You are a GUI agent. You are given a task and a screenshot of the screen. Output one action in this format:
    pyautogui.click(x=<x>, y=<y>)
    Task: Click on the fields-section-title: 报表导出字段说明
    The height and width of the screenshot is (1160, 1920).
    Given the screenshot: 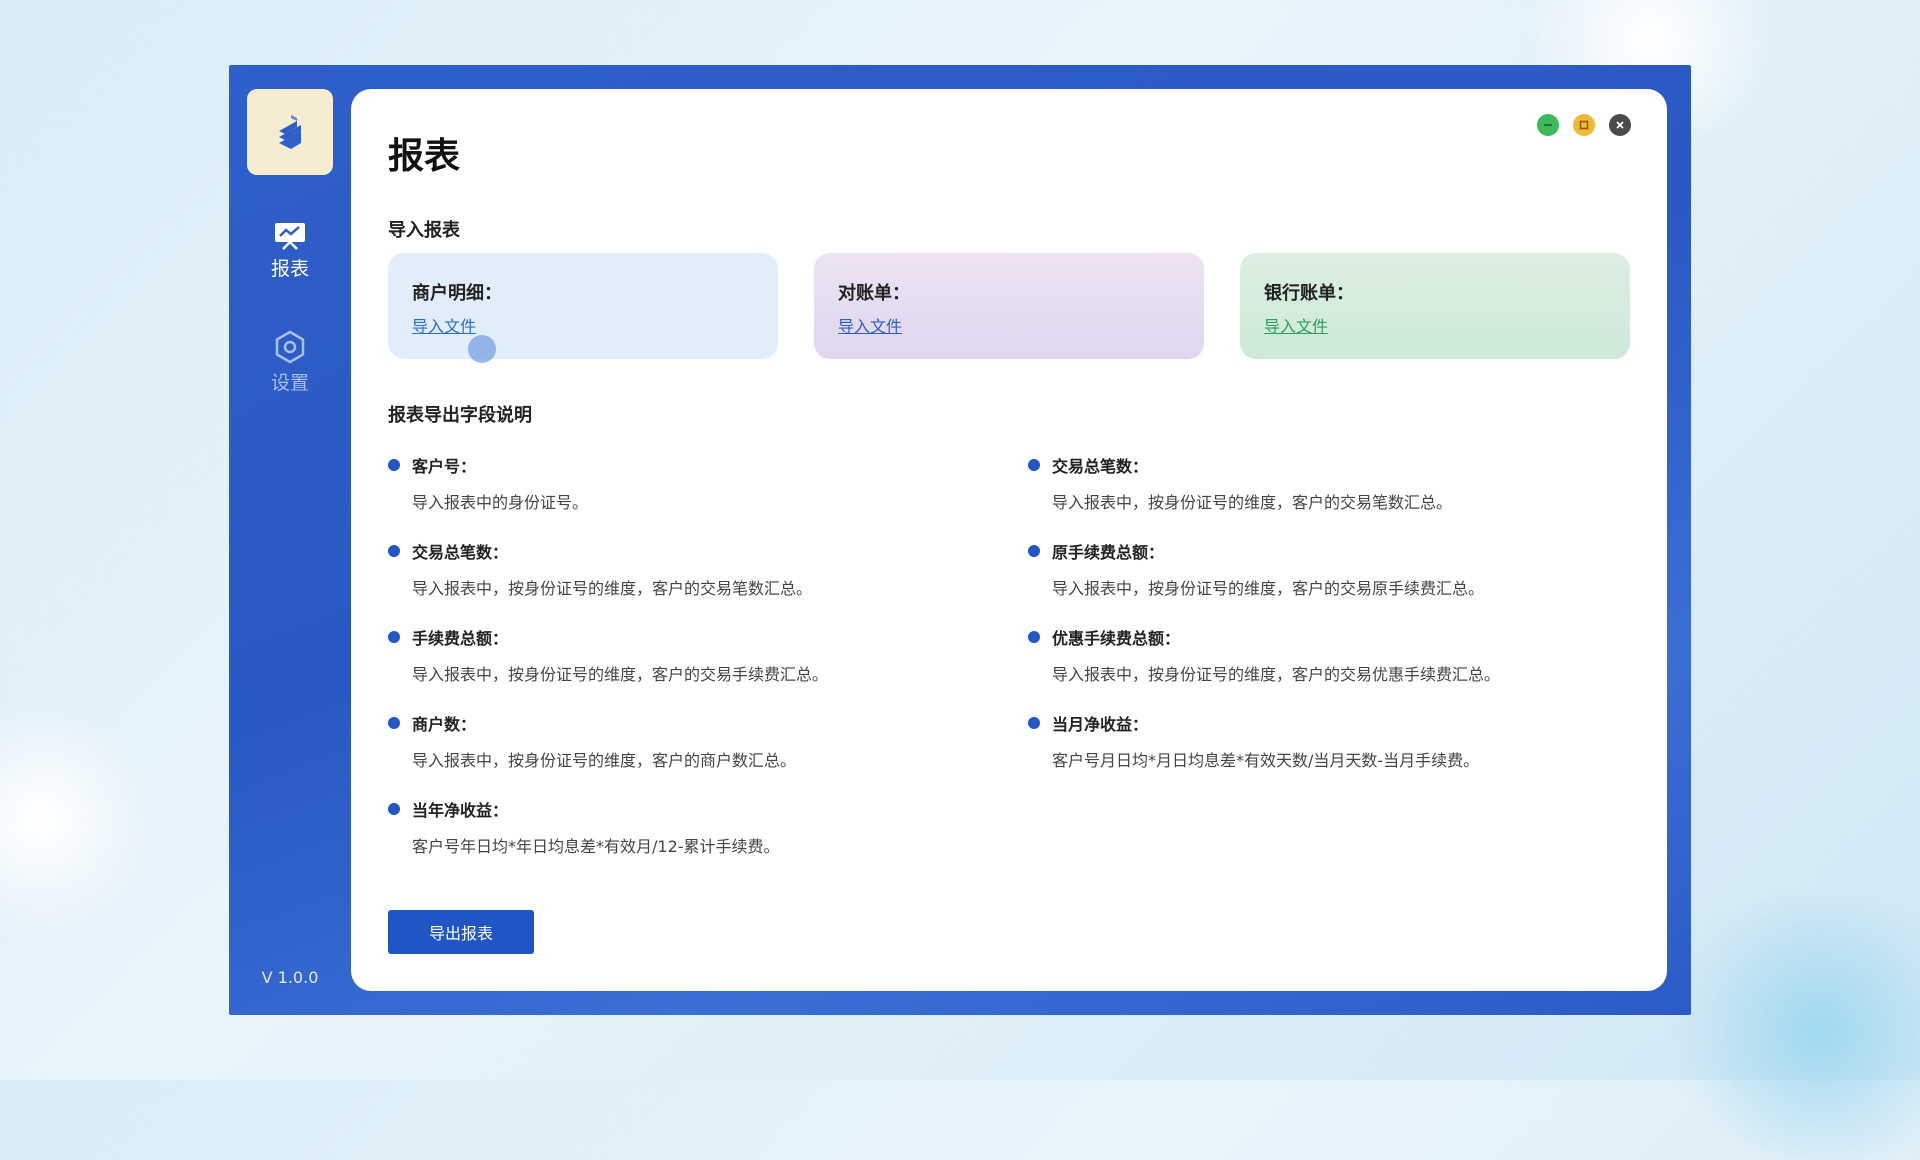 What is the action you would take?
    pyautogui.click(x=460, y=415)
    